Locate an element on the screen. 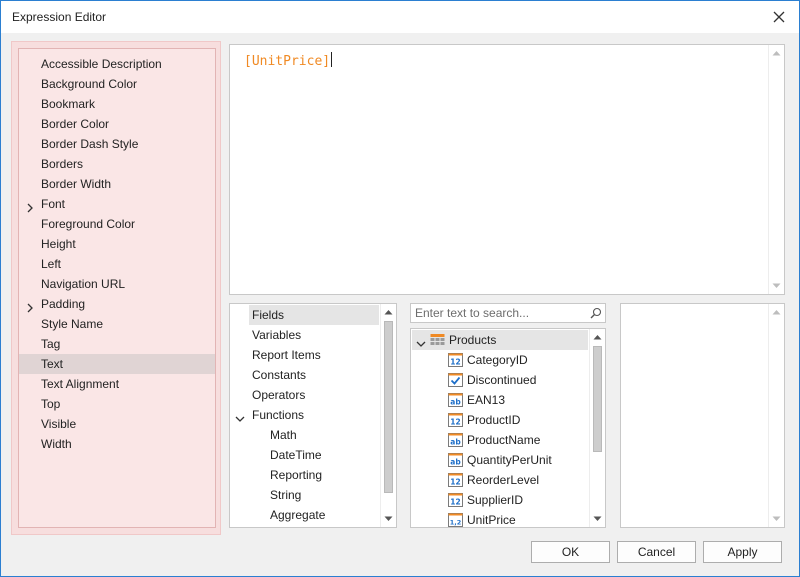 Image resolution: width=800 pixels, height=577 pixels. field-item-productname: ab ProductName is located at coordinates (500, 440).